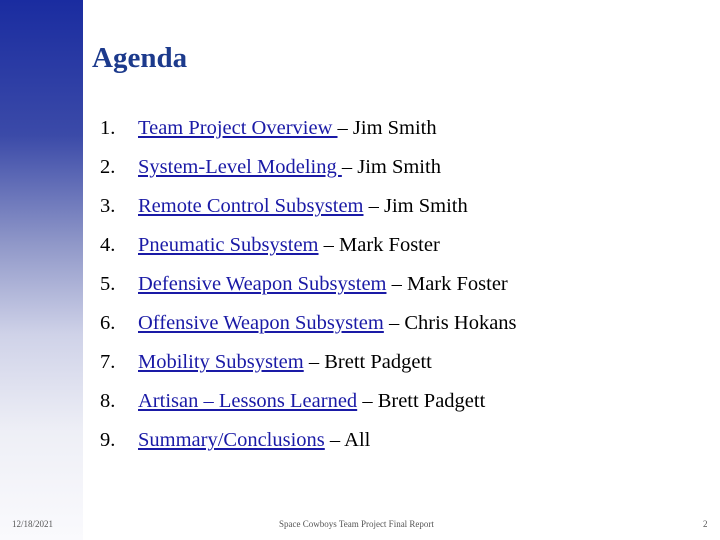 Image resolution: width=720 pixels, height=540 pixels. I want to click on agenda-item: 7. Mobility Subsystem – Brett Padgett, so click(308, 368).